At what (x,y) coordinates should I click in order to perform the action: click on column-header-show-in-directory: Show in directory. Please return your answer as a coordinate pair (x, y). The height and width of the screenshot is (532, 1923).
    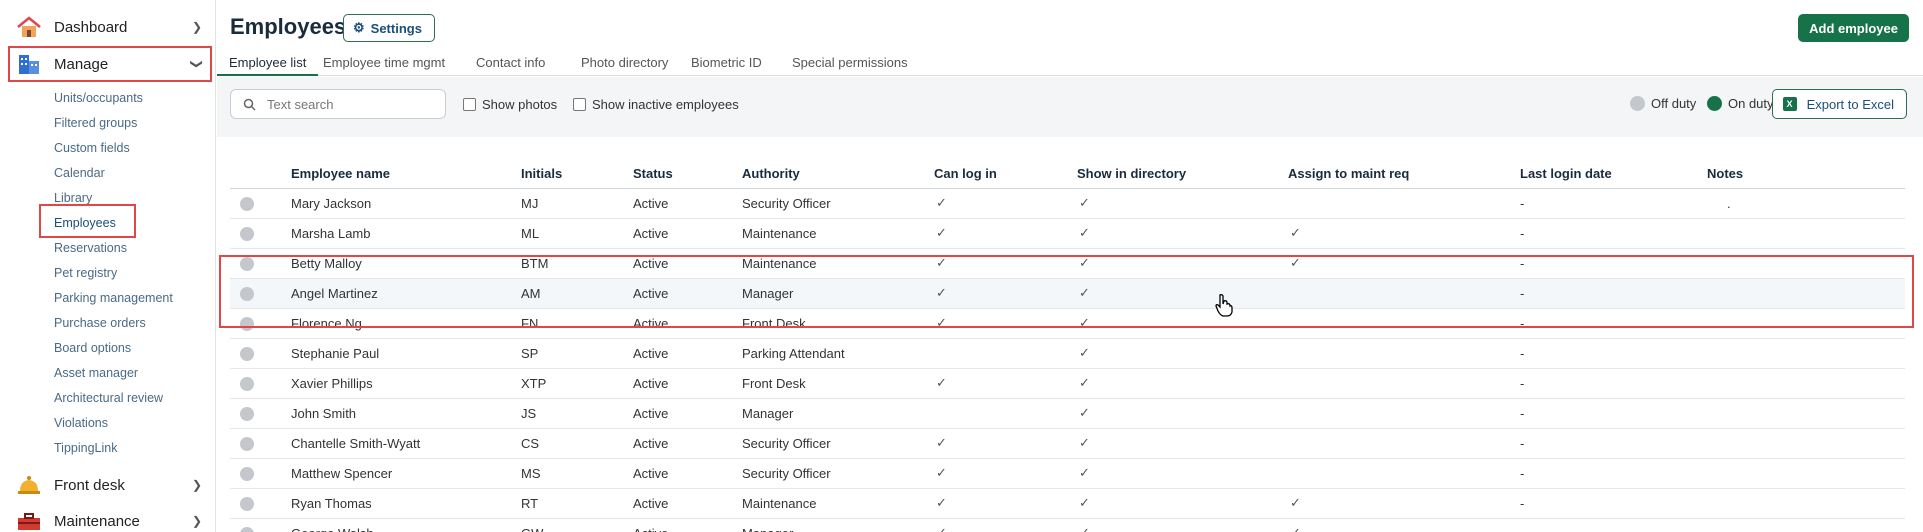
    Looking at the image, I should click on (1131, 173).